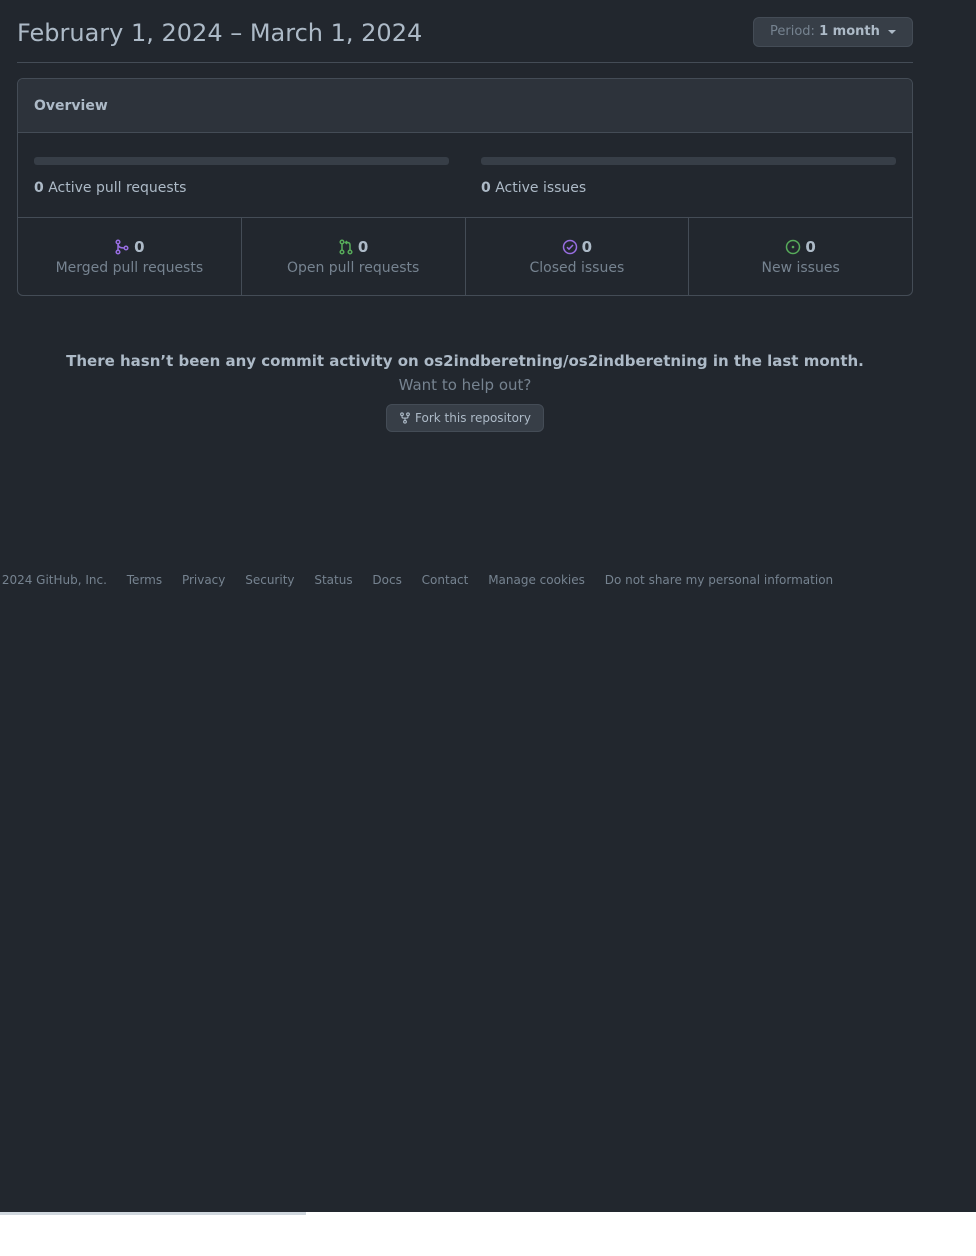 The width and height of the screenshot is (976, 1256). I want to click on footer-link-docs: Docs, so click(386, 580).